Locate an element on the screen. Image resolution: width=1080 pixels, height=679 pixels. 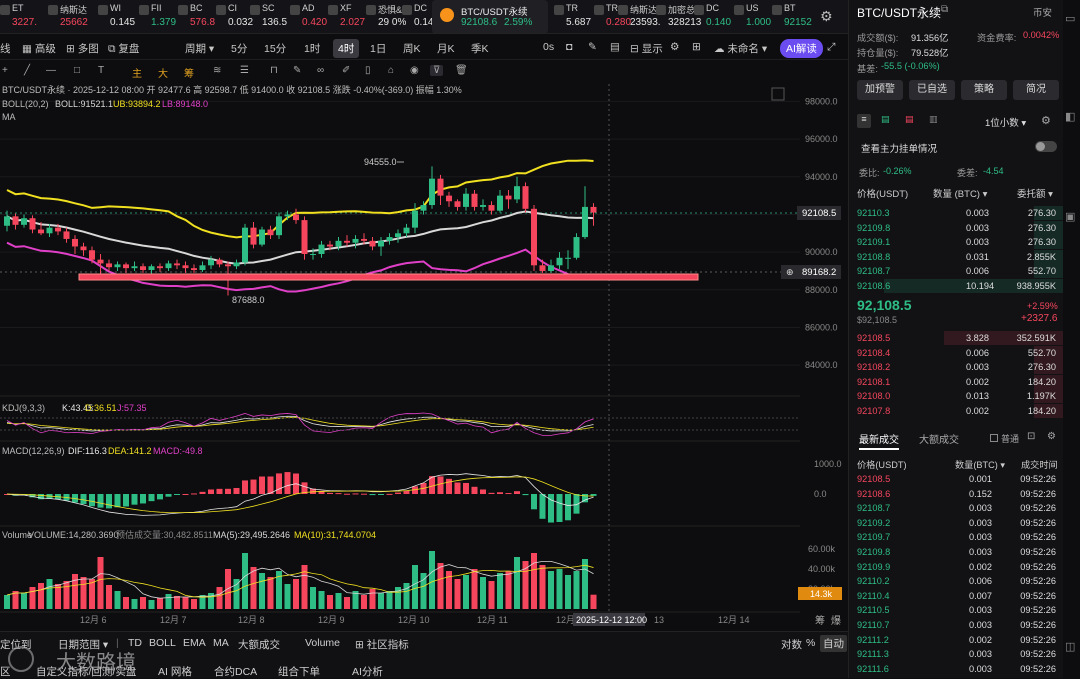
precision-dropdown: 1位小数 ▾ is located at coordinates (1005, 122).